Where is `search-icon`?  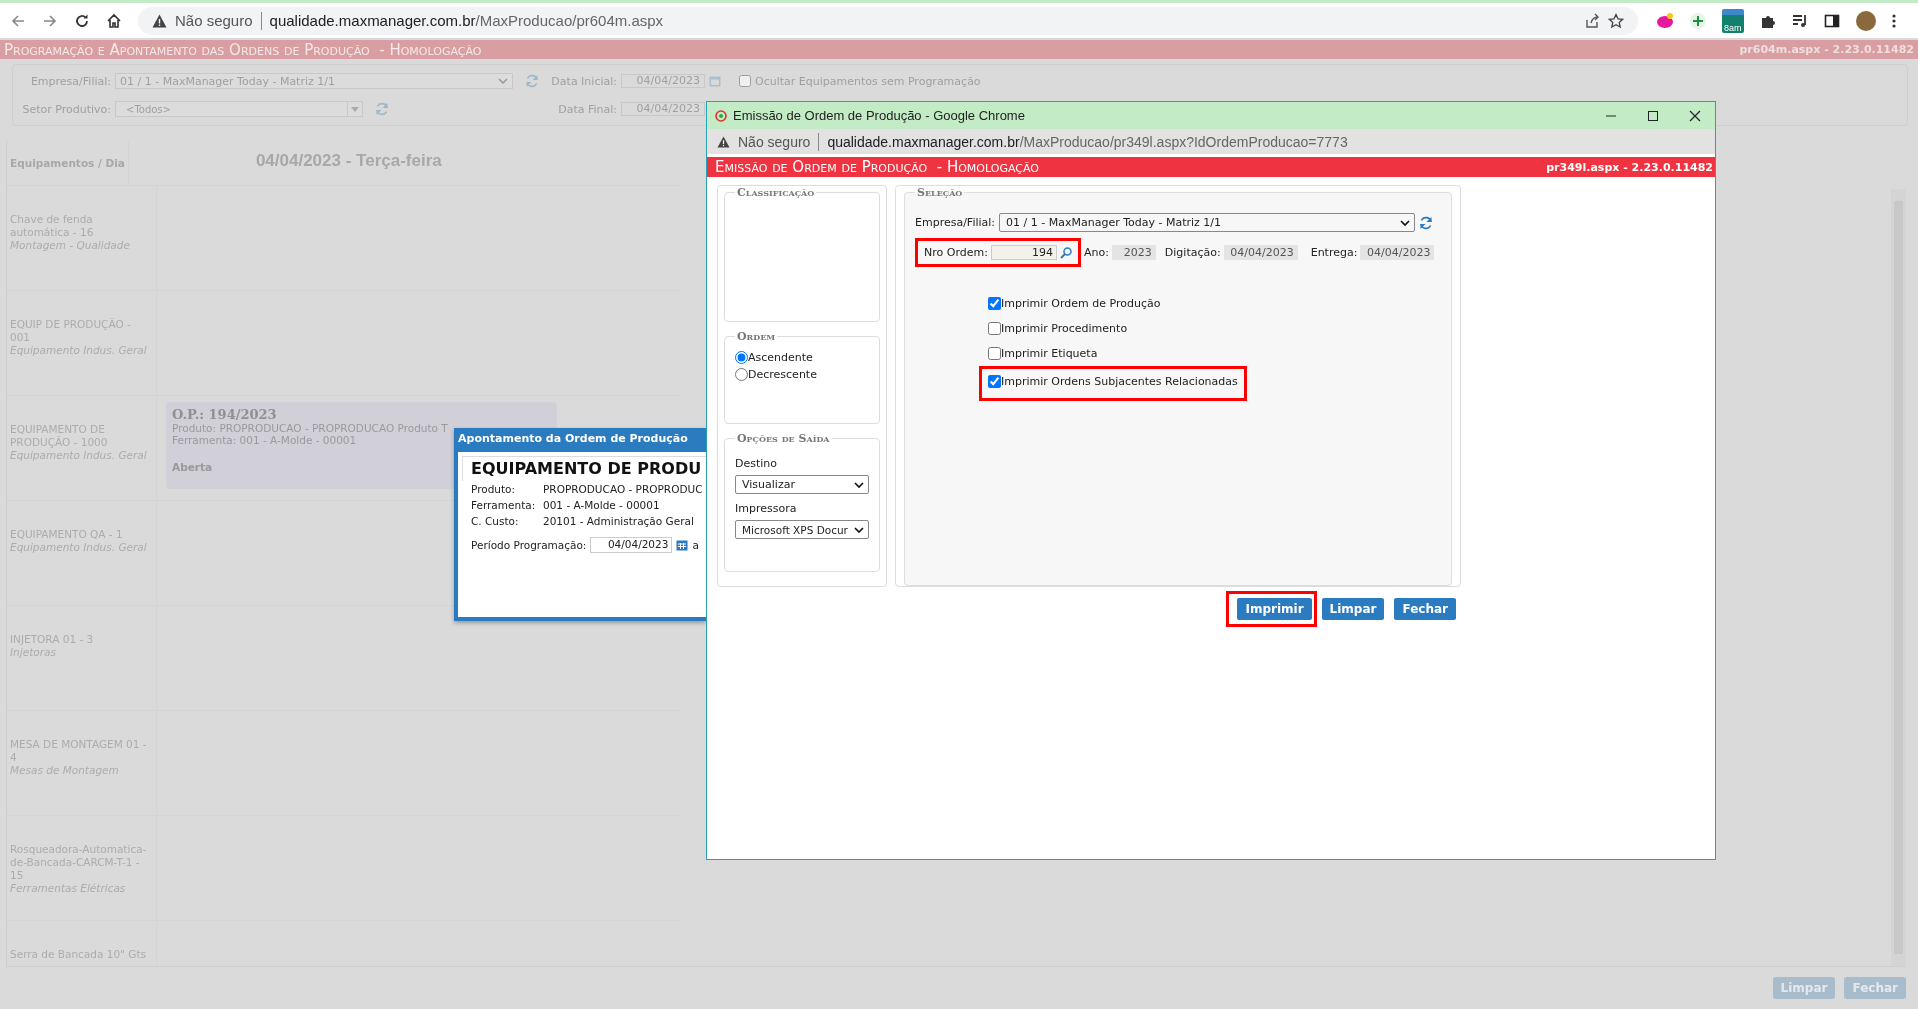
search-icon is located at coordinates (1065, 252).